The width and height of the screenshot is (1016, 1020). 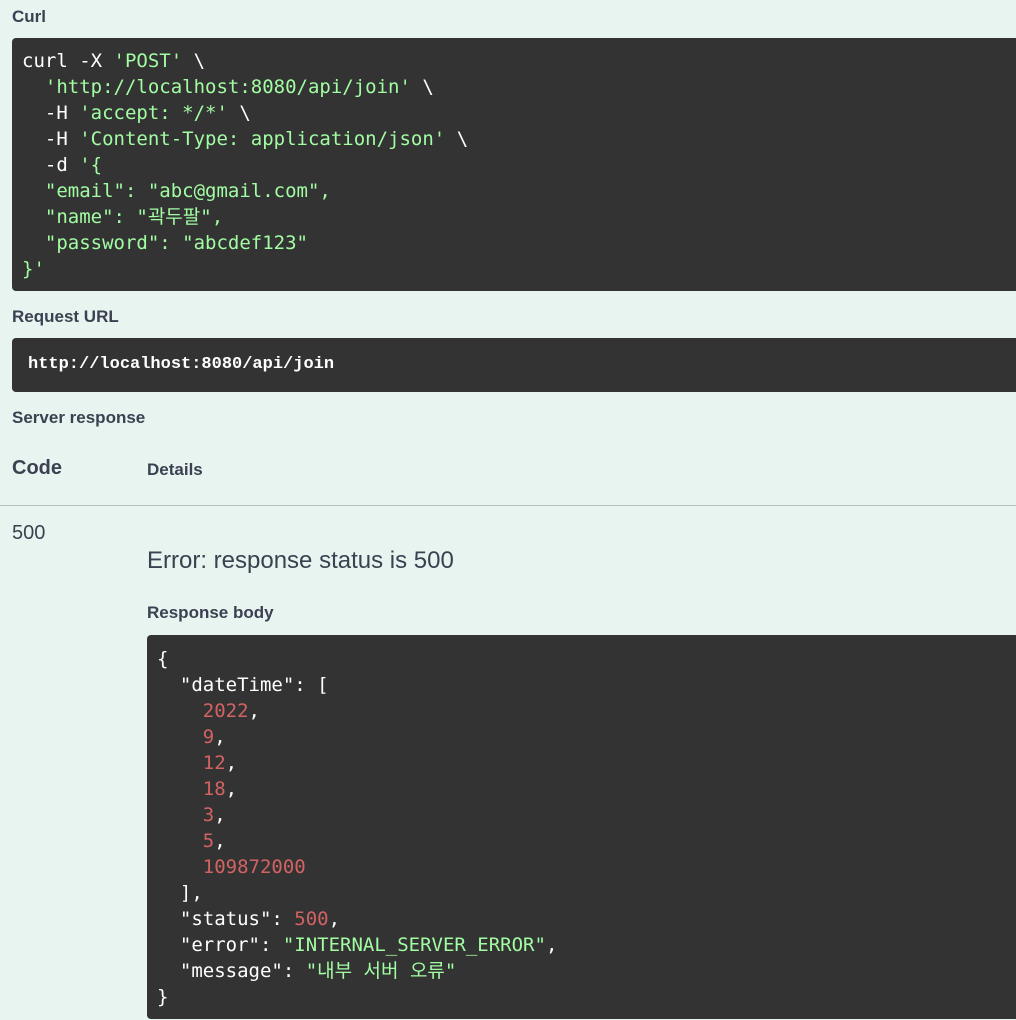 What do you see at coordinates (165, 243) in the screenshot?
I see `curl-line-8: "password": "abcdef123"` at bounding box center [165, 243].